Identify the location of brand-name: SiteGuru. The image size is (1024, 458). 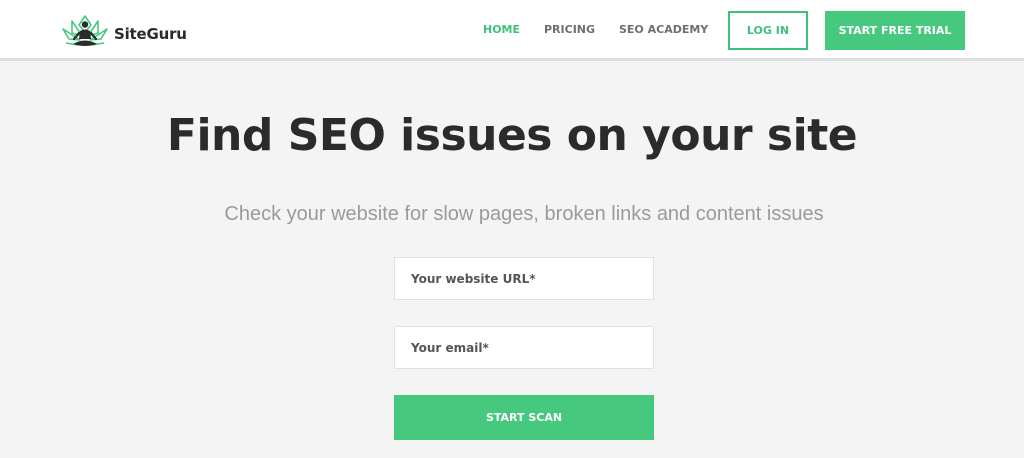
(150, 33).